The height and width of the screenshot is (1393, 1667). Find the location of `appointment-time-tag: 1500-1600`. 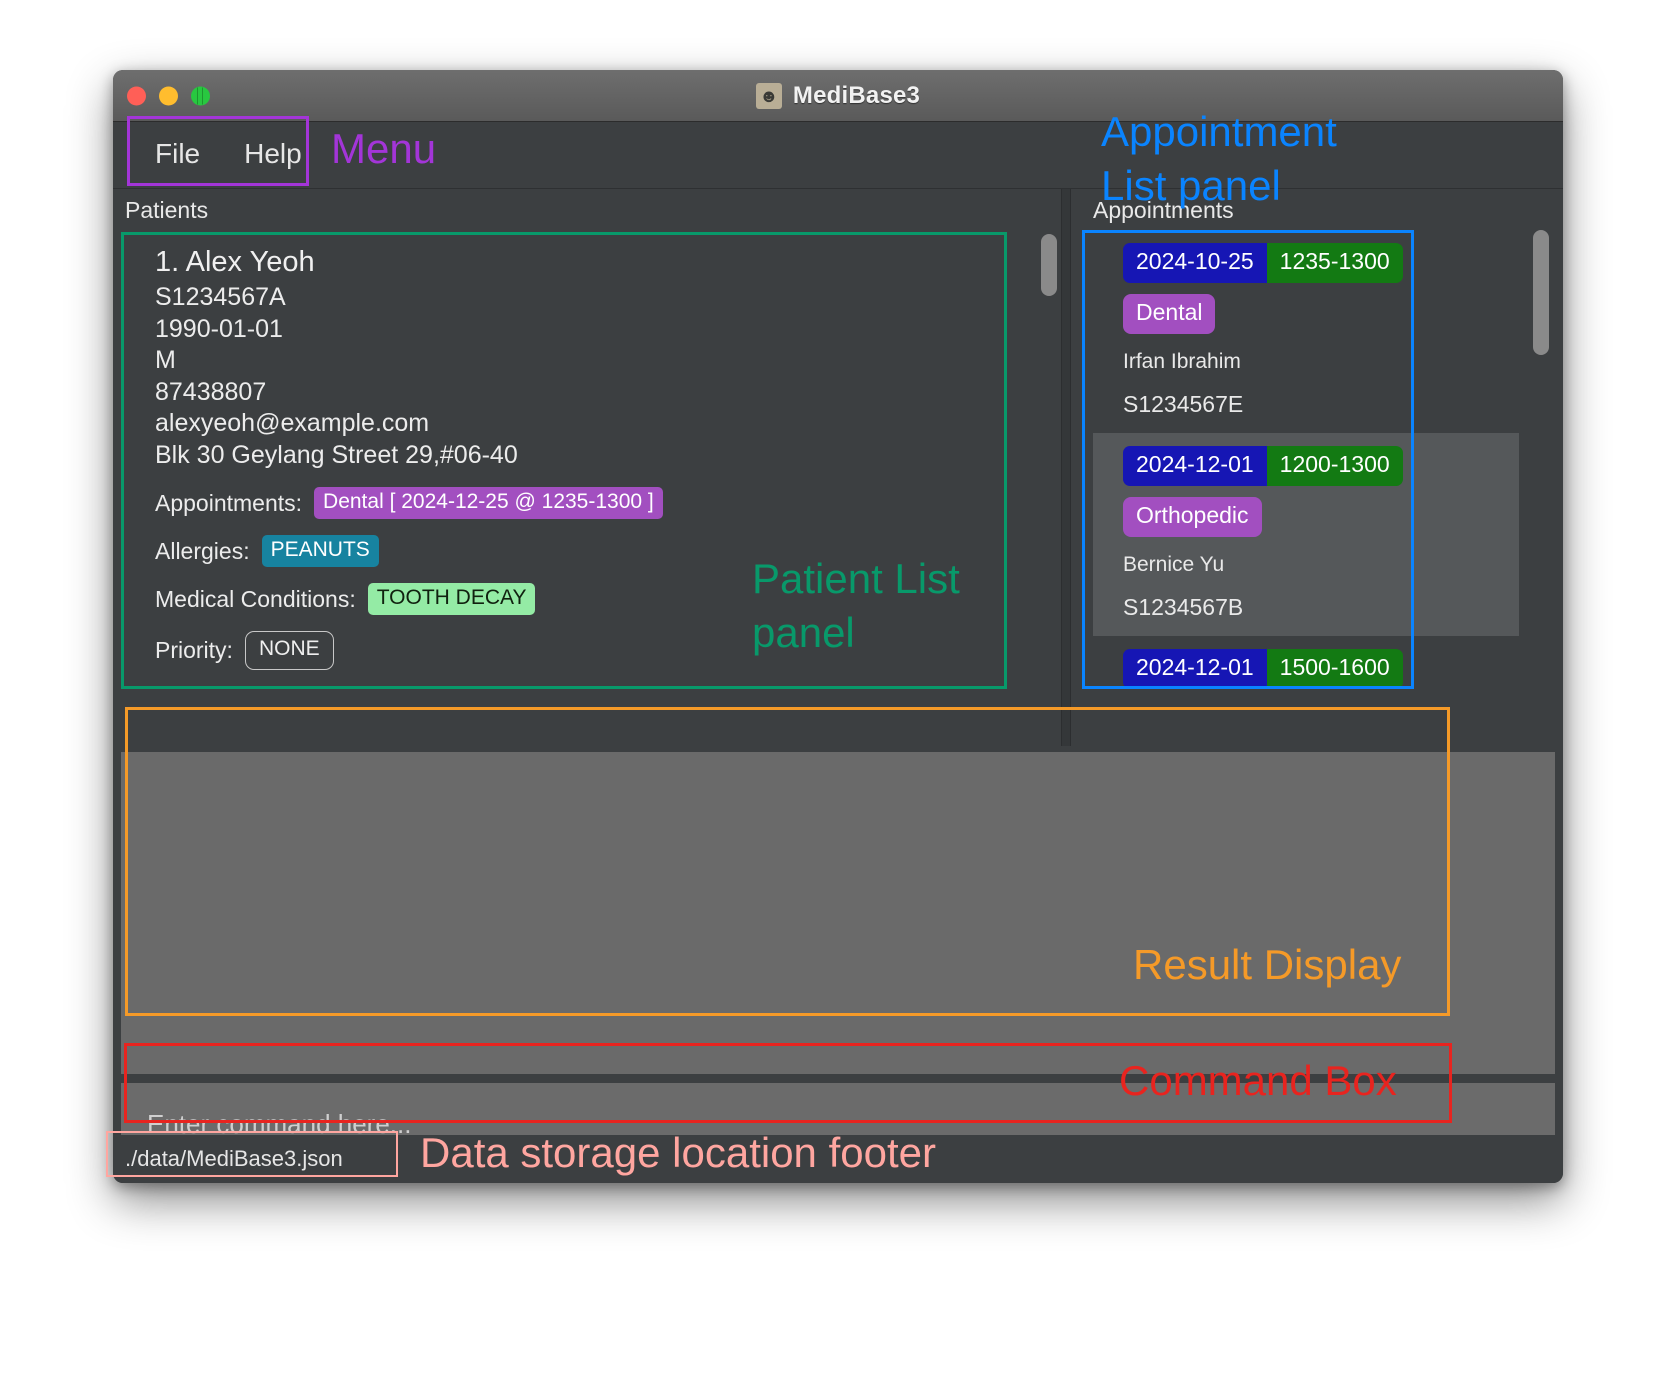

appointment-time-tag: 1500-1600 is located at coordinates (1334, 669).